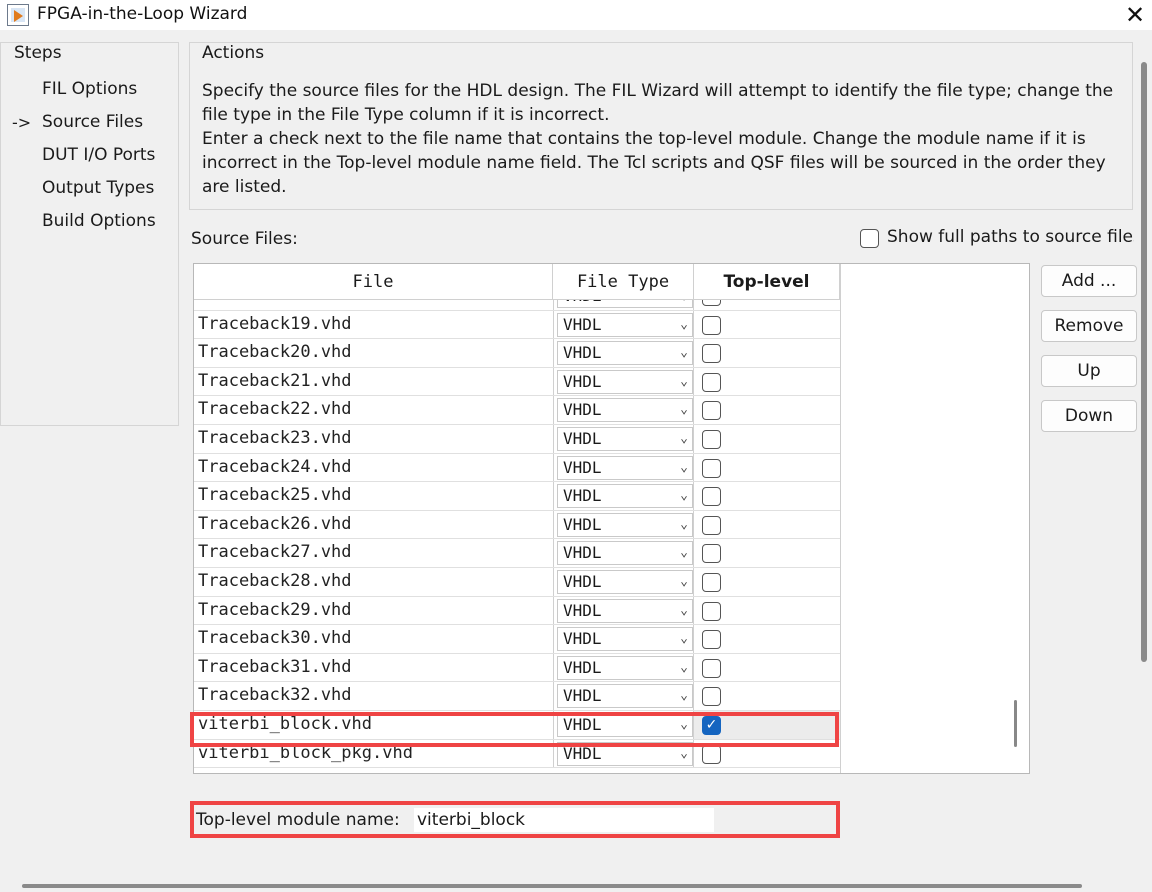 Image resolution: width=1152 pixels, height=892 pixels. Describe the element at coordinates (92, 122) in the screenshot. I see `step-source-files: Source Files` at that location.